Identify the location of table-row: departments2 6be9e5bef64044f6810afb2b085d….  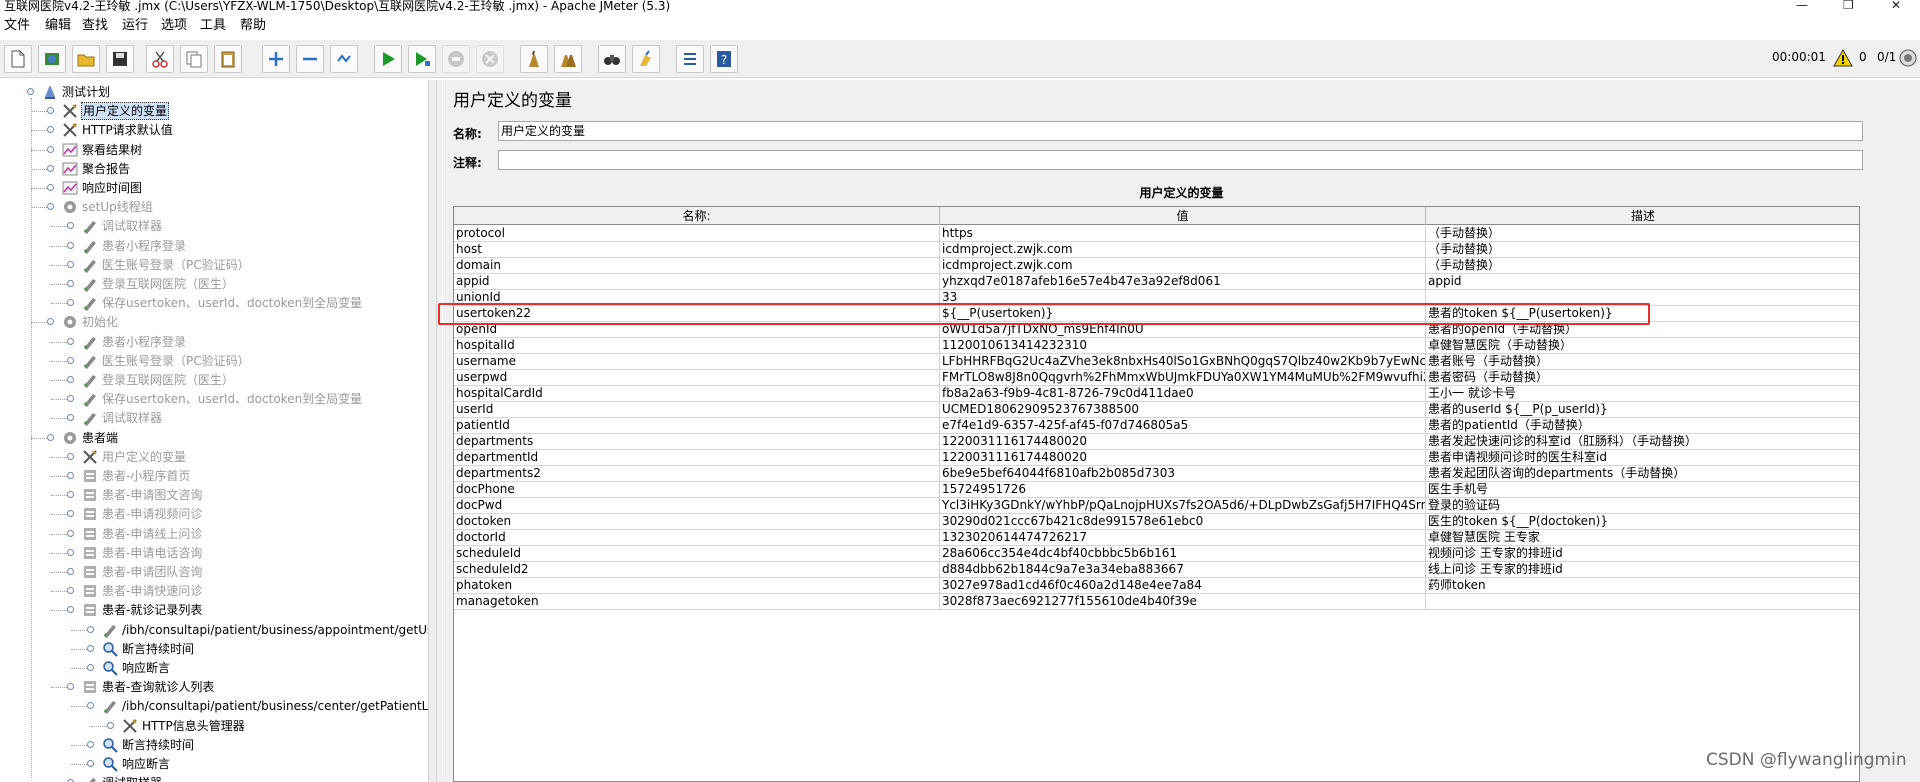
(1156, 474).